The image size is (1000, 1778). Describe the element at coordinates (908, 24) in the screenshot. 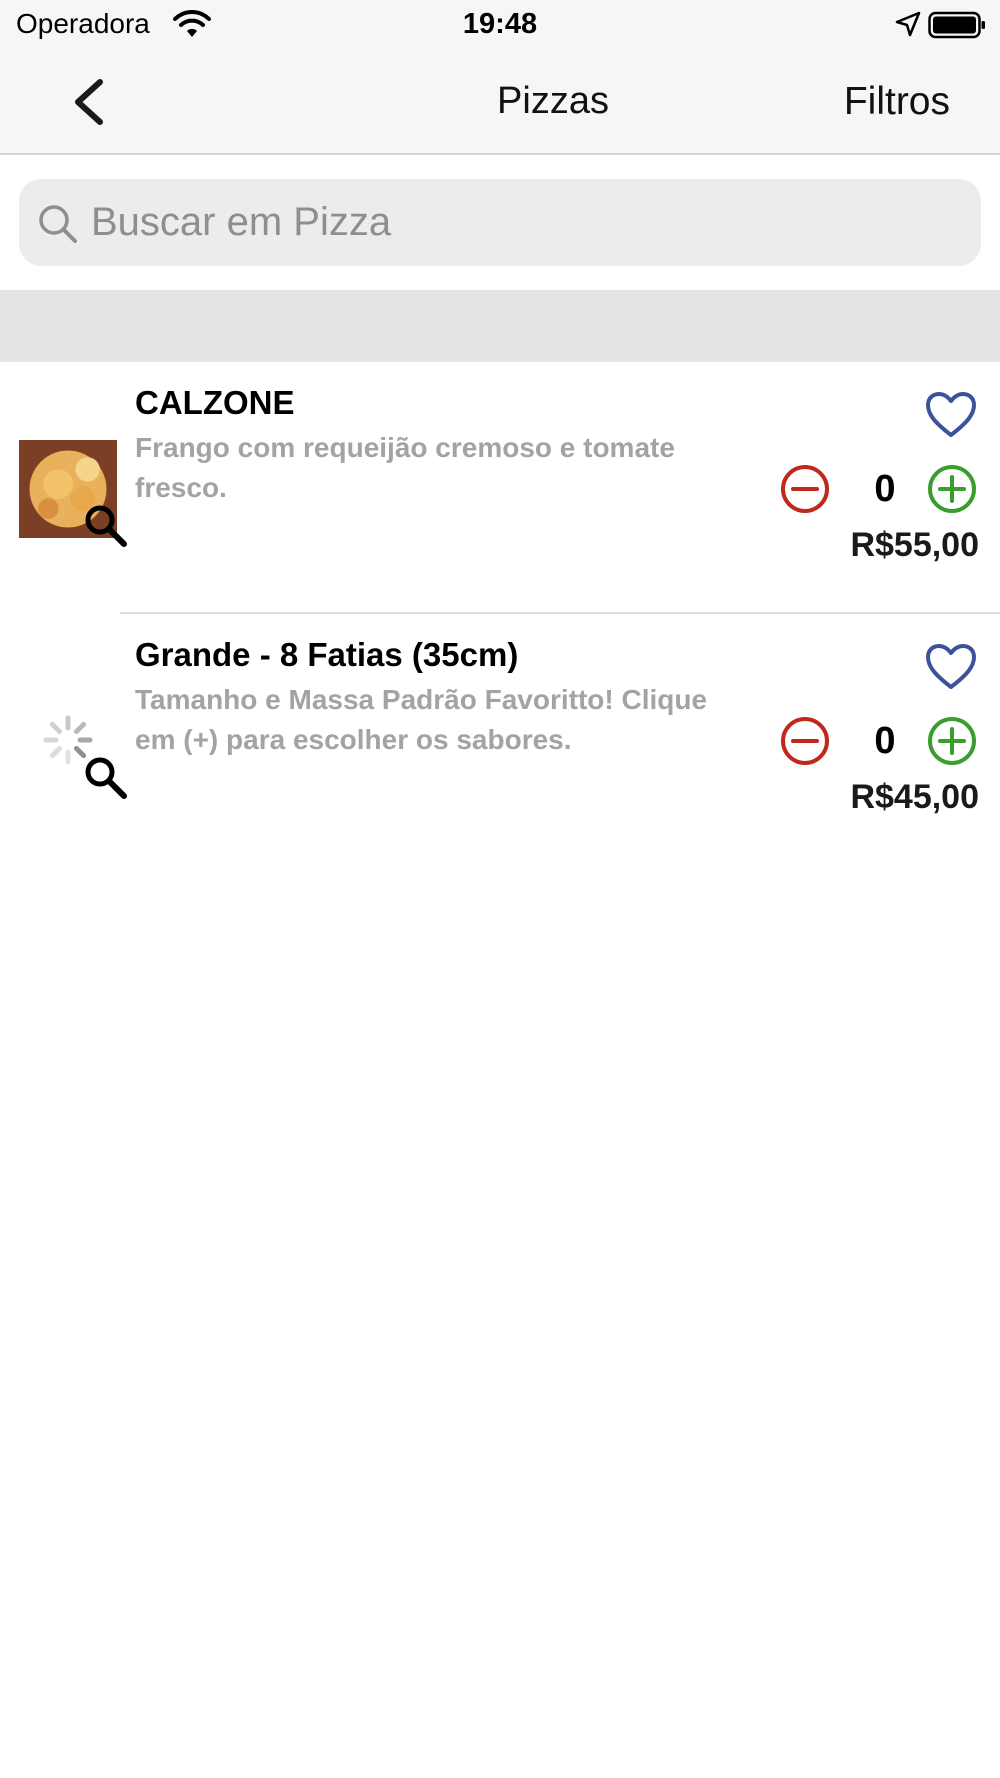

I see `location-arrow-icon` at that location.